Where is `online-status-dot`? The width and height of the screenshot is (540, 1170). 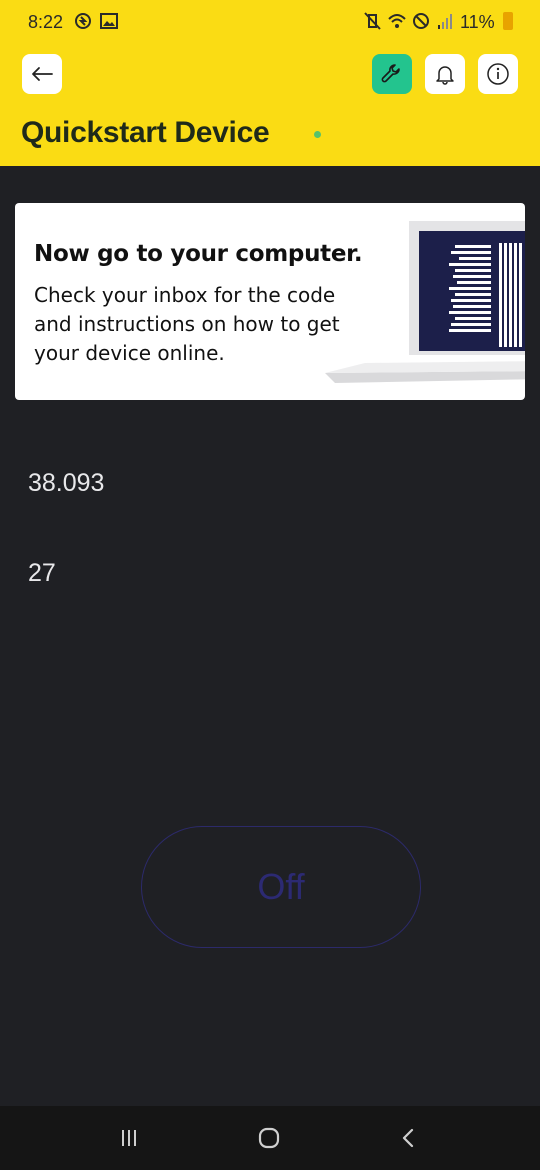 online-status-dot is located at coordinates (317, 134).